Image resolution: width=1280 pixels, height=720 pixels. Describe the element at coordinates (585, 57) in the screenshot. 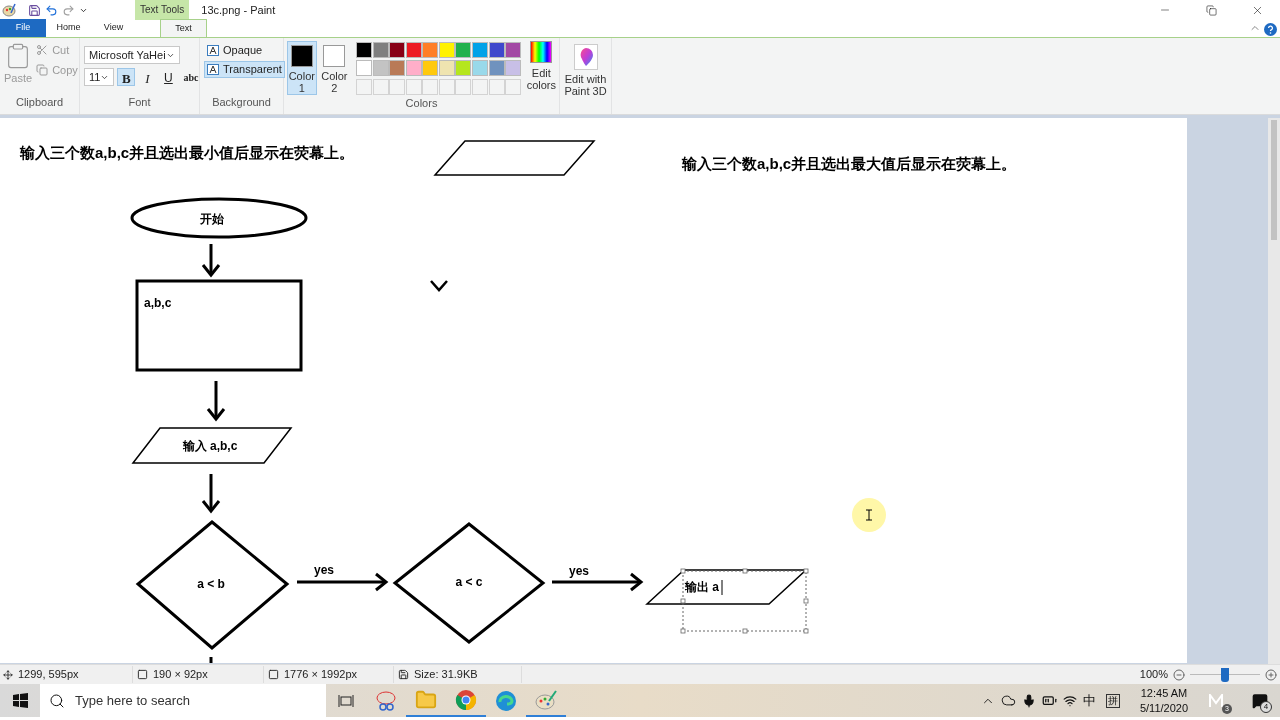

I see `paint-3d-icon` at that location.